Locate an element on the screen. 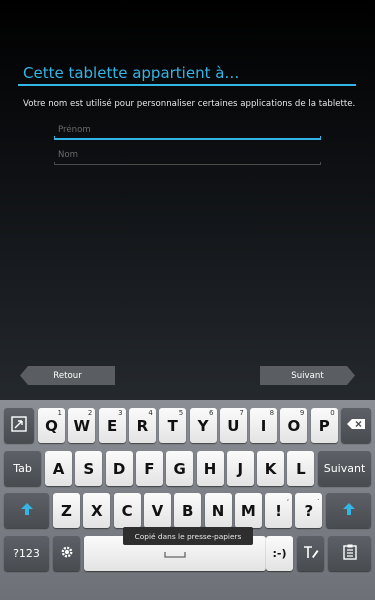  key-label: S is located at coordinates (89, 468).